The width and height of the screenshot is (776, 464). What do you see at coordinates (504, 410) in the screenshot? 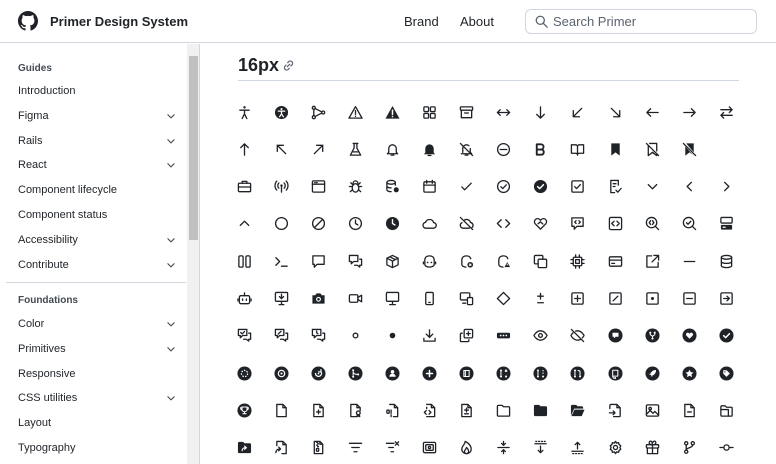
I see `file-directory-icon` at bounding box center [504, 410].